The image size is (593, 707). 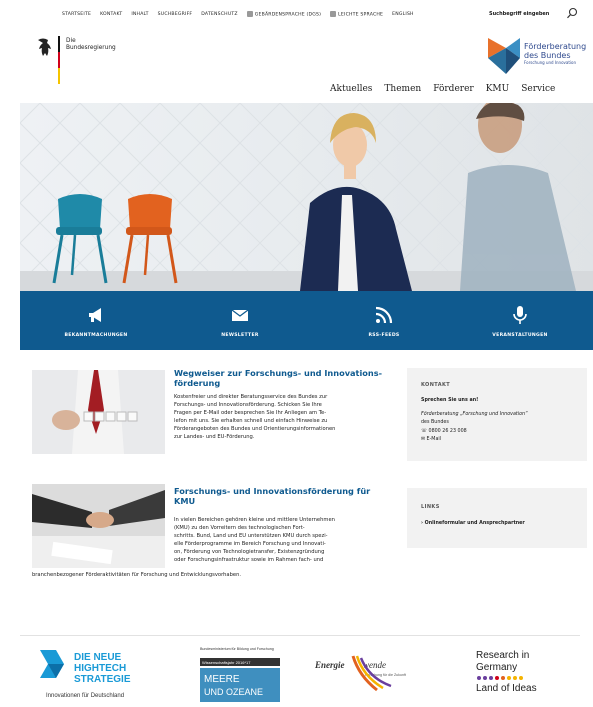 I want to click on research-dots, so click(x=500, y=678).